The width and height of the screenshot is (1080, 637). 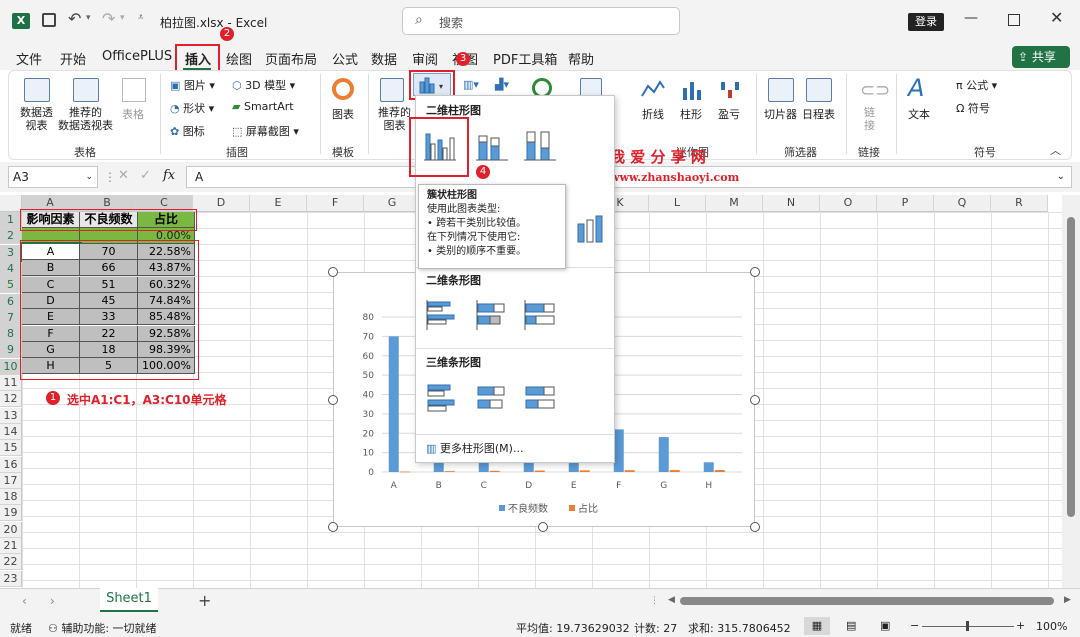 I want to click on bar-0-A, so click(x=393, y=404).